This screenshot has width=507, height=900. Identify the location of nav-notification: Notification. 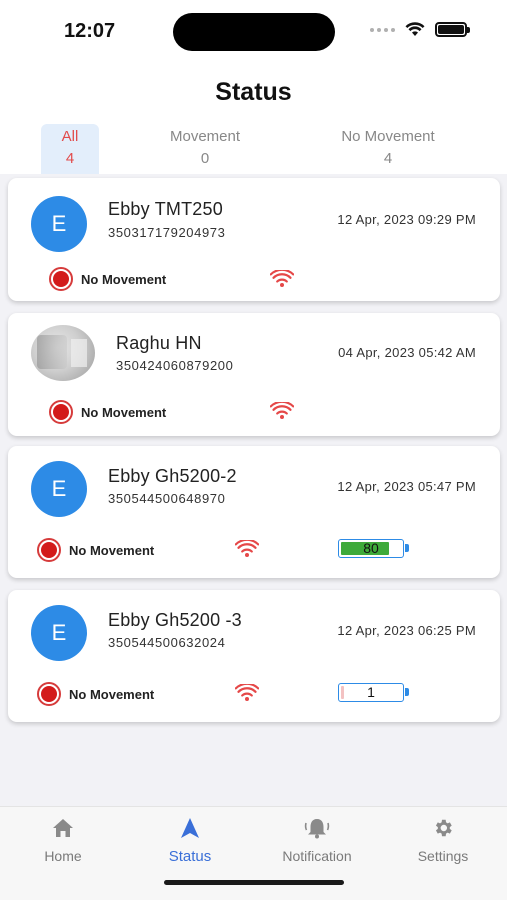
(317, 840).